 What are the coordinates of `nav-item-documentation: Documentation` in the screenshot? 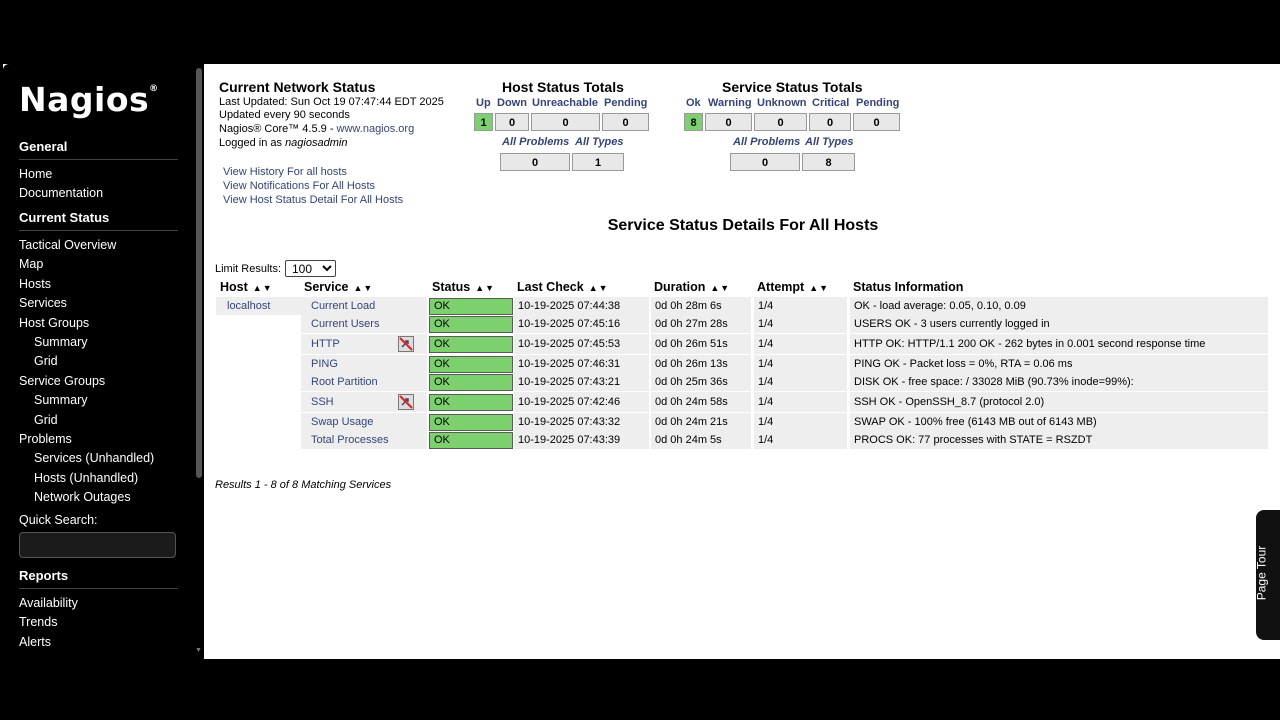 It's located at (61, 193).